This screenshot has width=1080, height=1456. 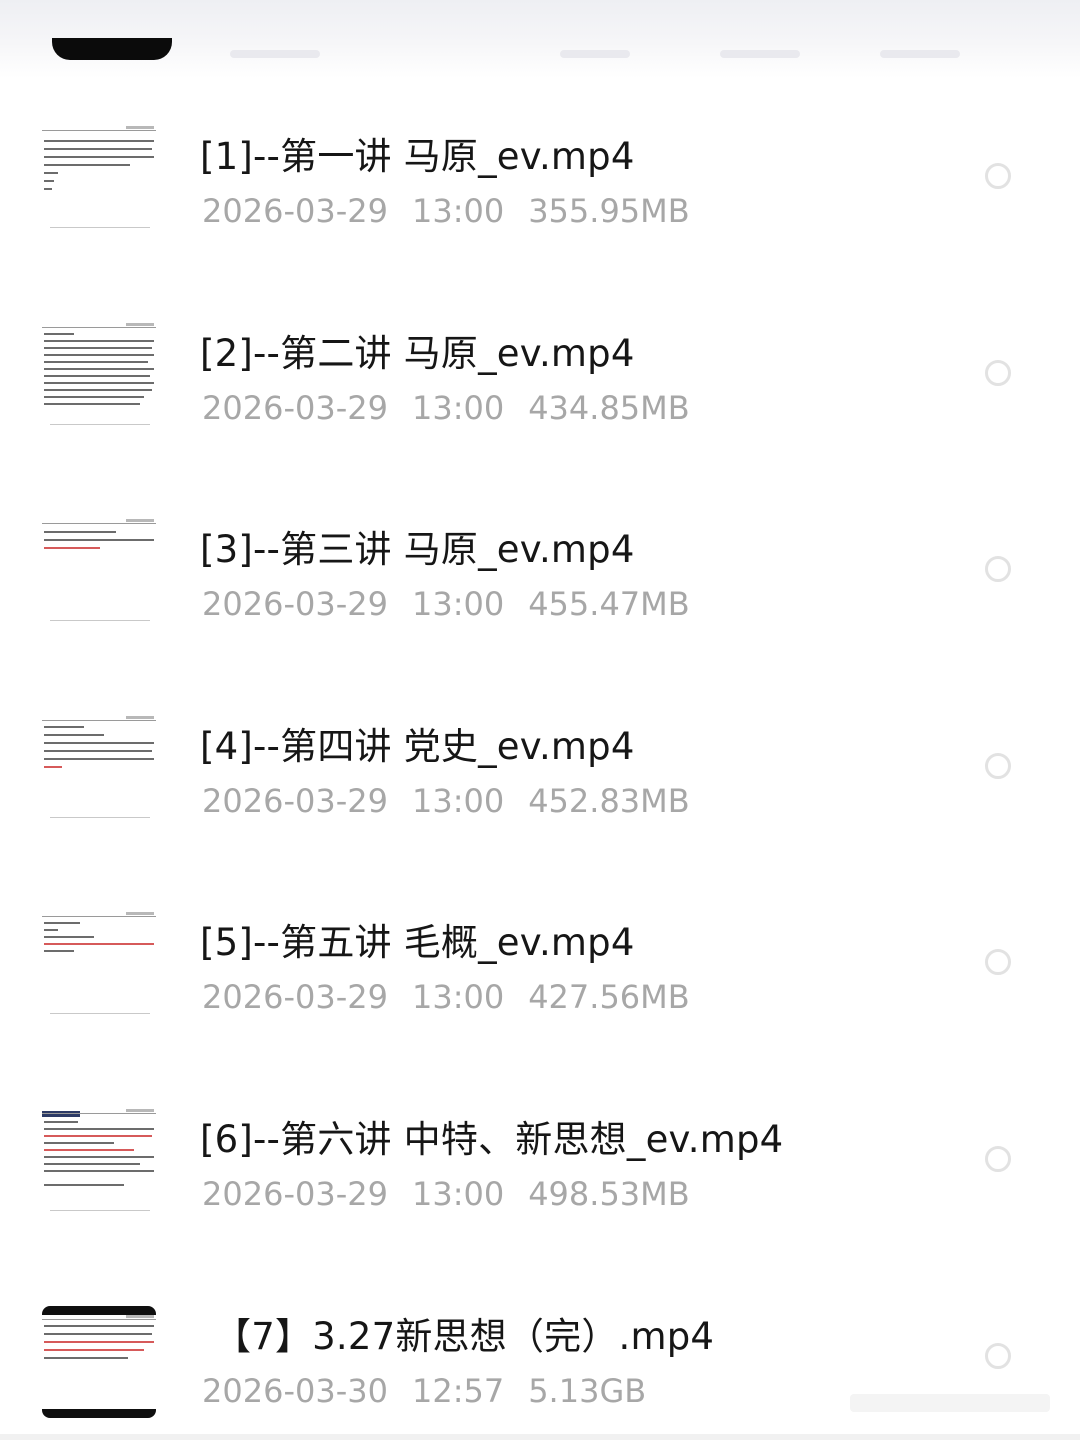 I want to click on file-name: [1]--第一讲 马原_ev.mp4, so click(x=417, y=156).